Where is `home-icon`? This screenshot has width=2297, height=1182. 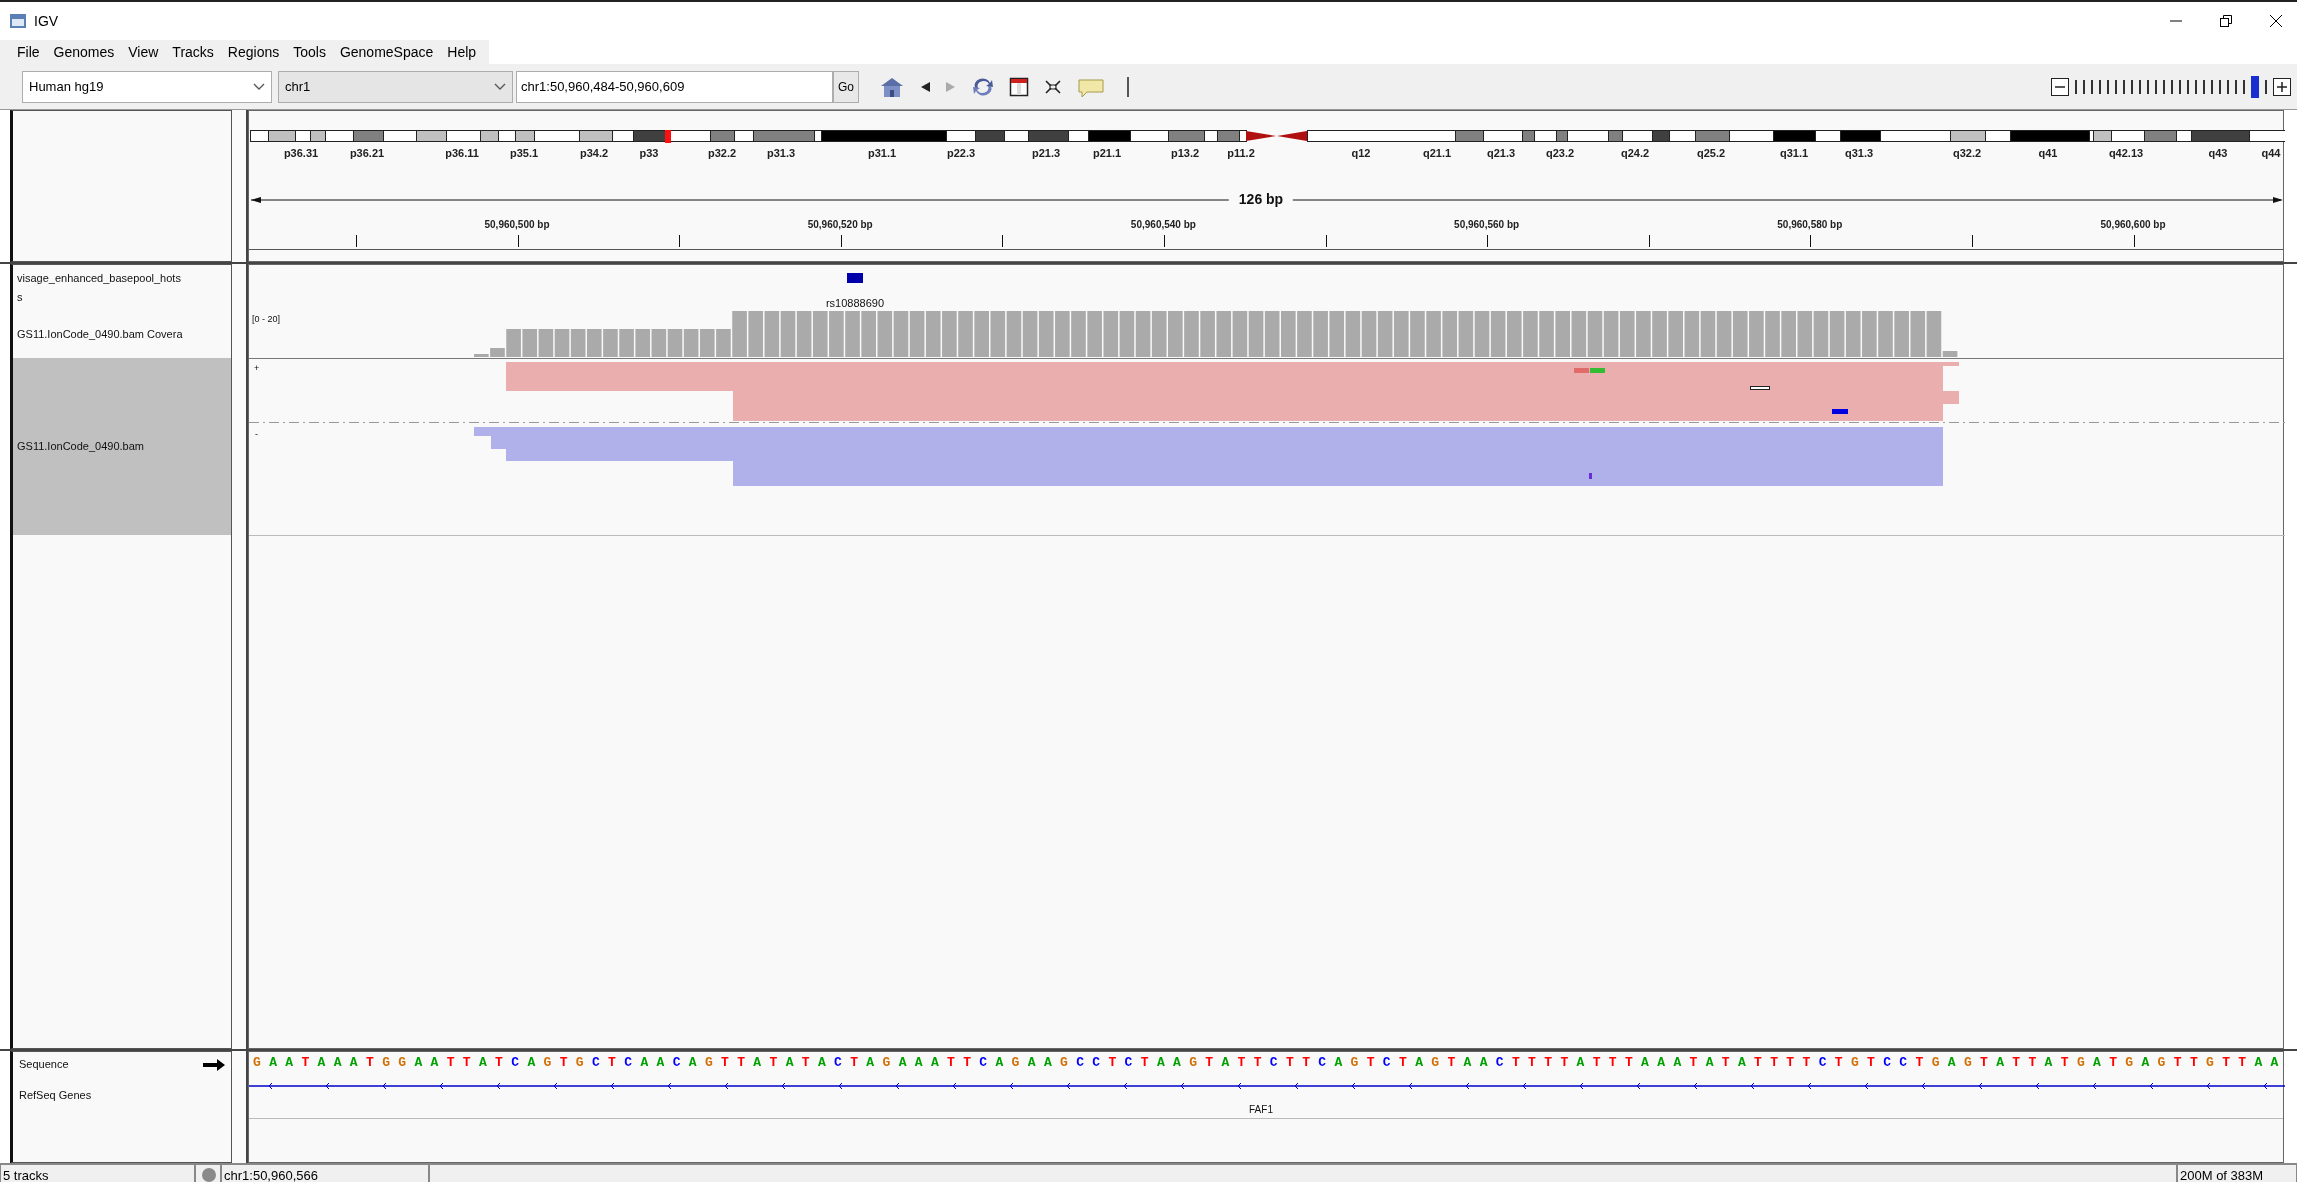 home-icon is located at coordinates (892, 86).